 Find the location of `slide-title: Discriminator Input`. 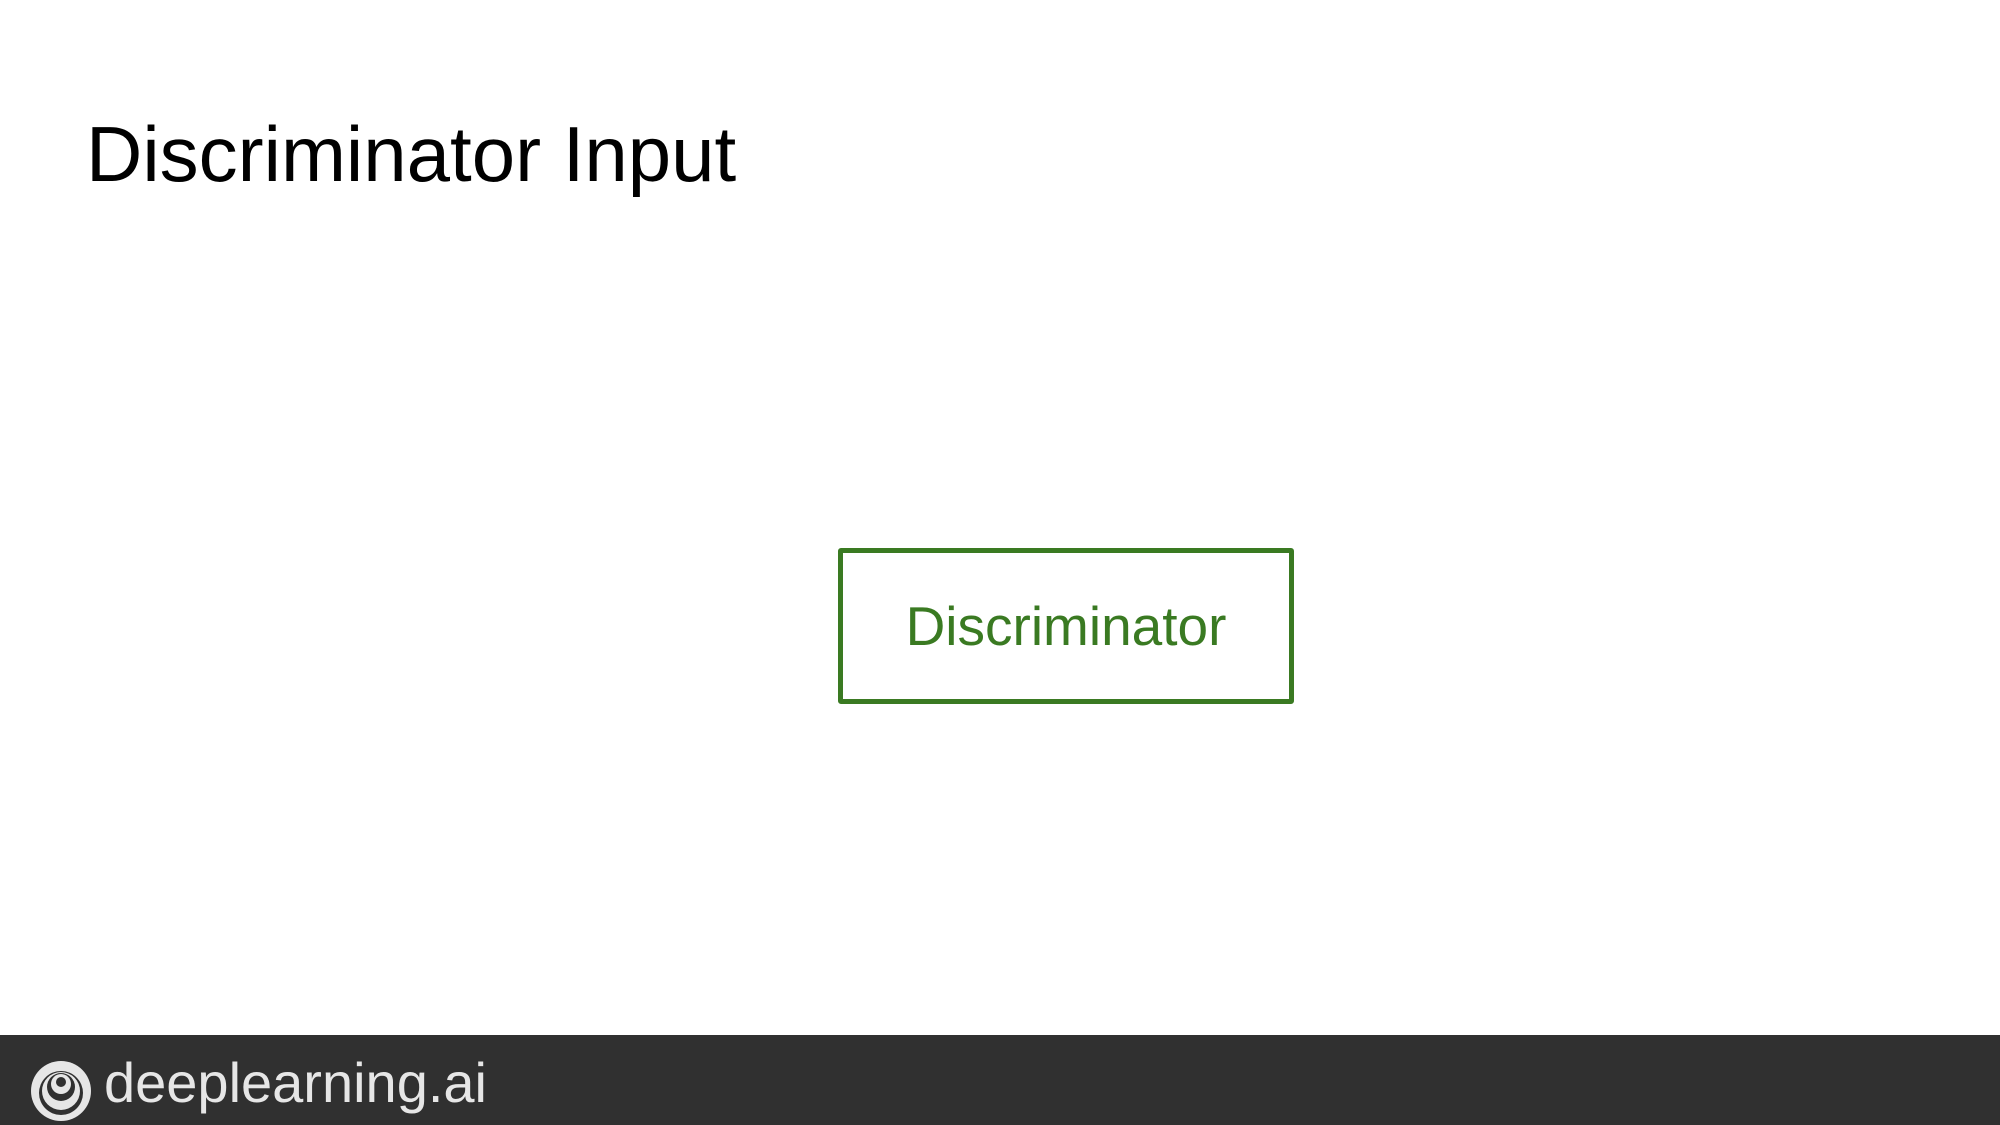

slide-title: Discriminator Input is located at coordinates (411, 154).